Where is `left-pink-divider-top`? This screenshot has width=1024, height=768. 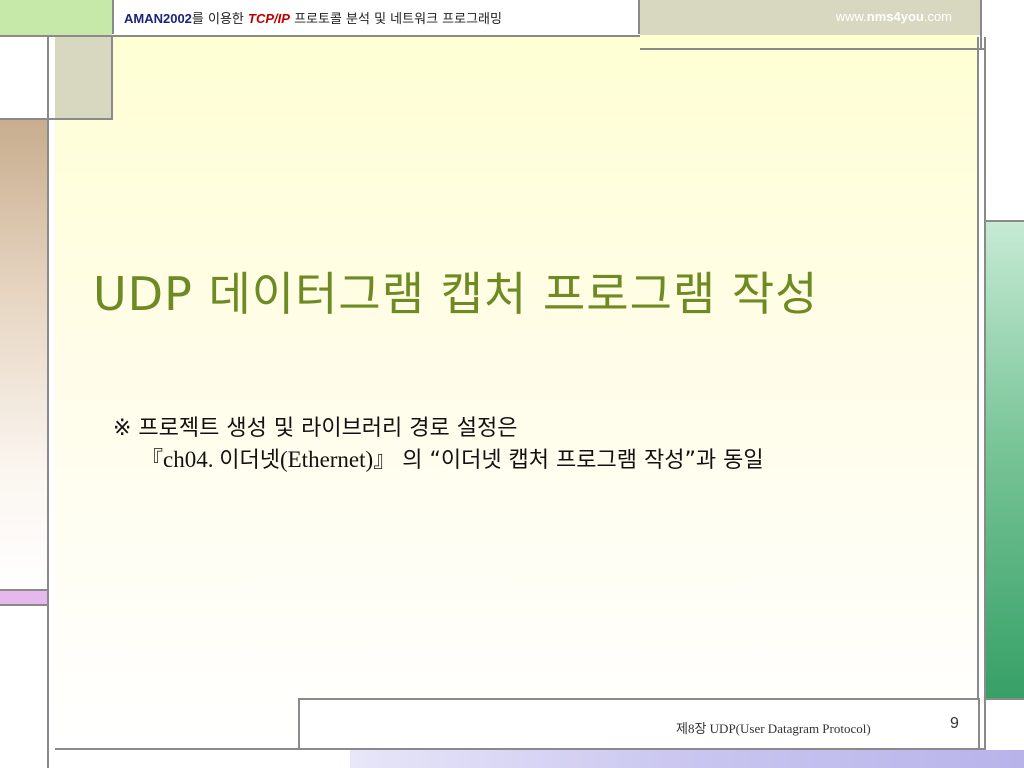 left-pink-divider-top is located at coordinates (23, 590).